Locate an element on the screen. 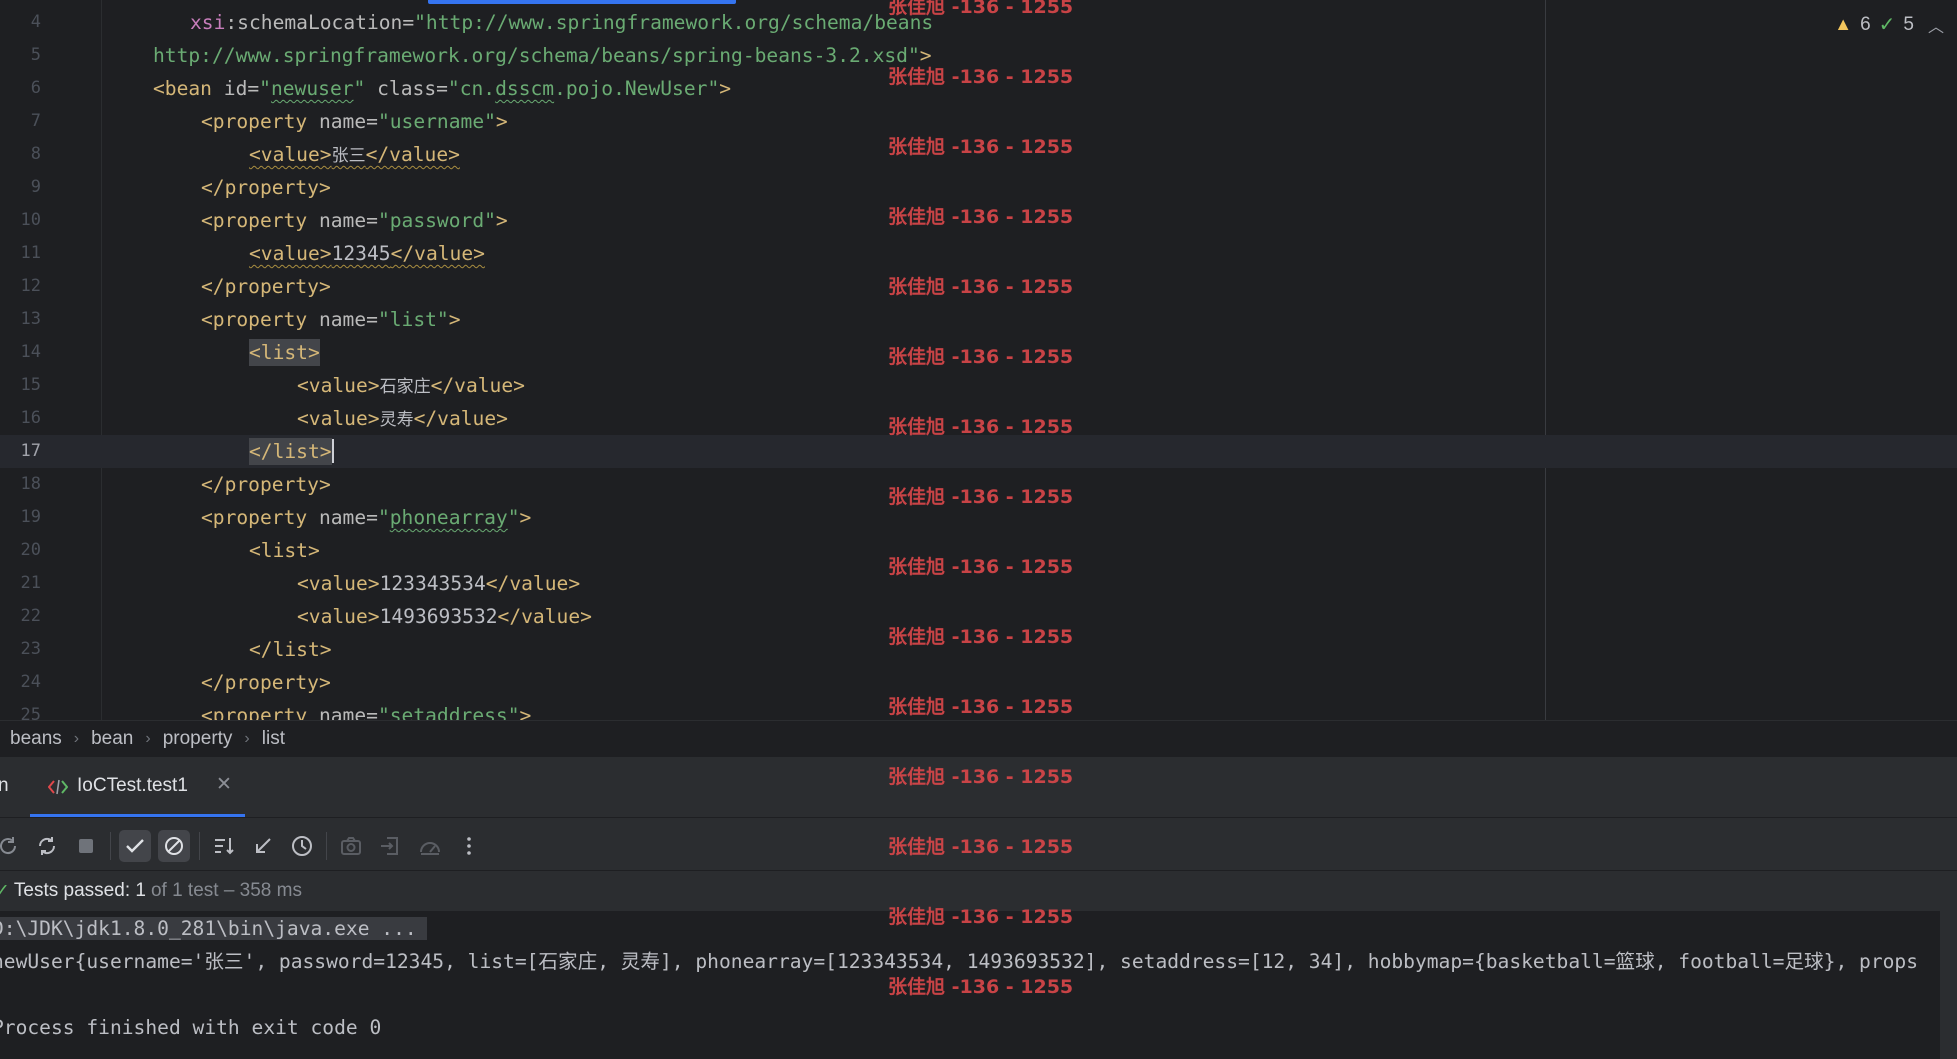 The image size is (1957, 1059). line-number: 25 is located at coordinates (30, 712).